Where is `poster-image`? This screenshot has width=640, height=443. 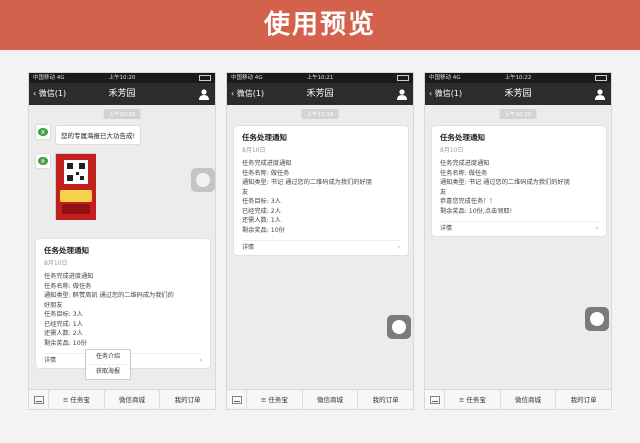
poster-image is located at coordinates (75, 186).